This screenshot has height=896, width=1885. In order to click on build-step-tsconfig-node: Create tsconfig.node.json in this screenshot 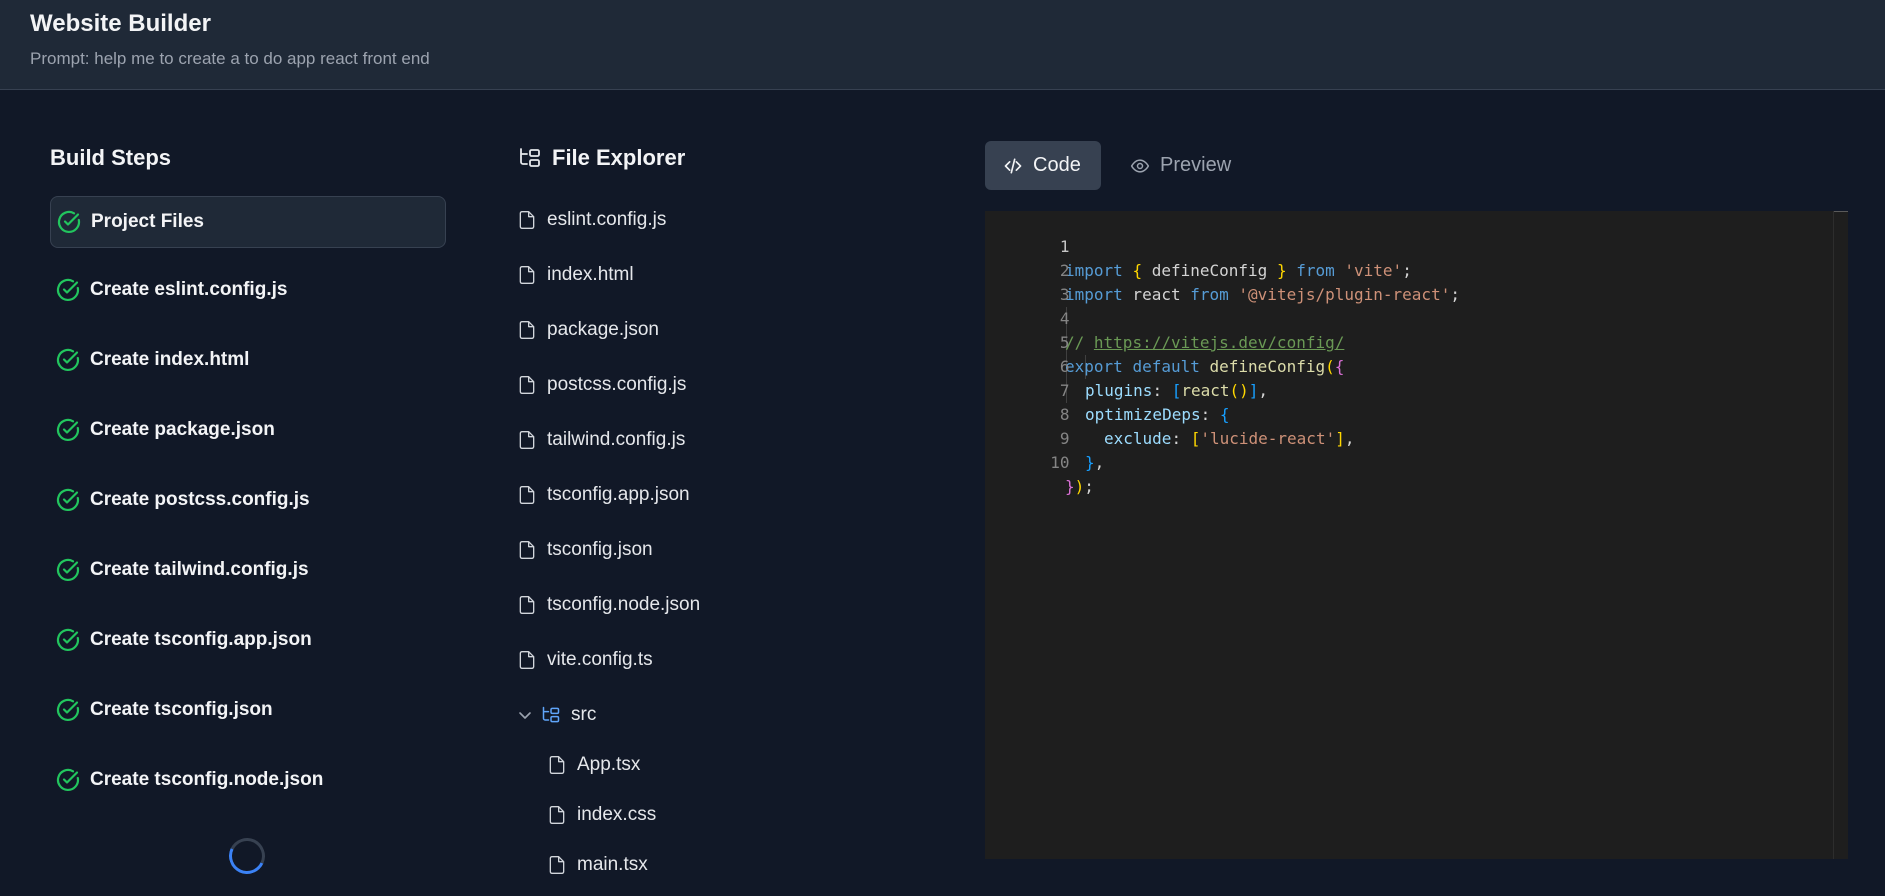, I will do `click(248, 780)`.